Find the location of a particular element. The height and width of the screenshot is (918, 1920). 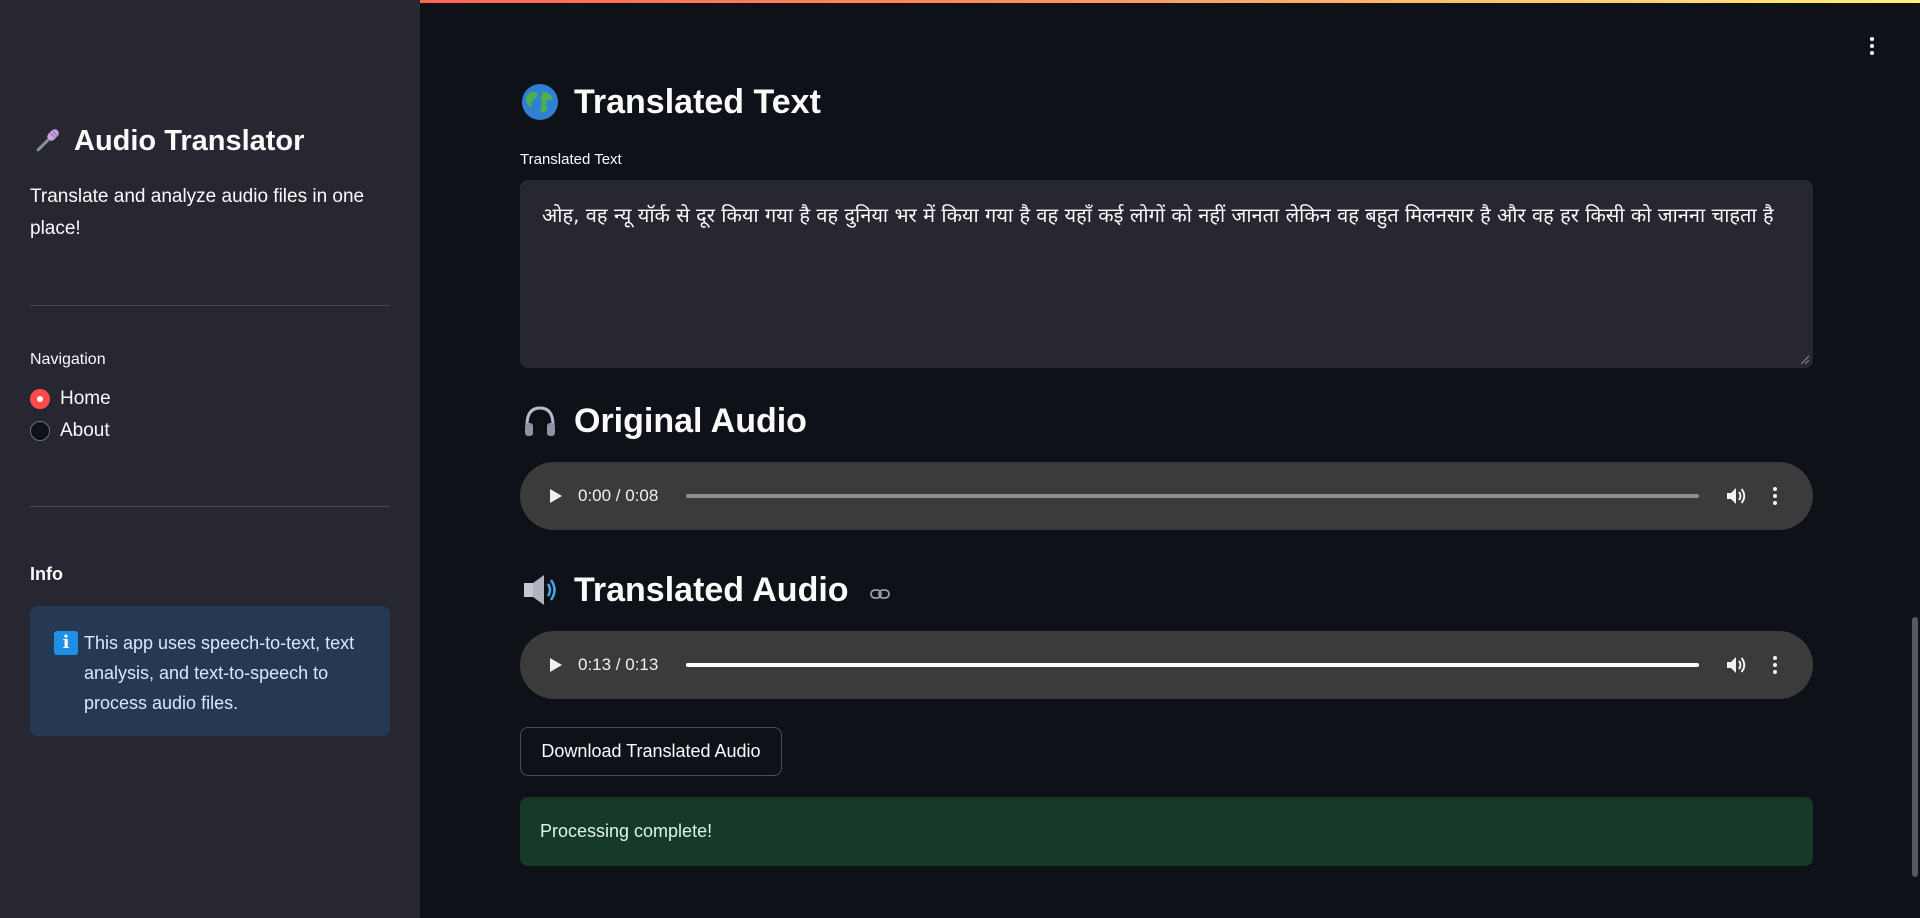

status-message: Processing complete! is located at coordinates (626, 831).